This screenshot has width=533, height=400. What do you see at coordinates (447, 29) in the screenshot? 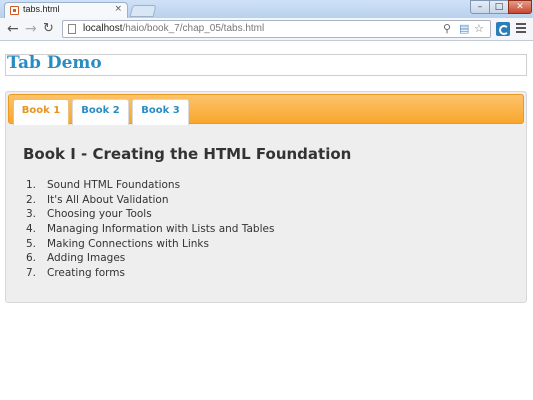
I see `search-icon: ⚲` at bounding box center [447, 29].